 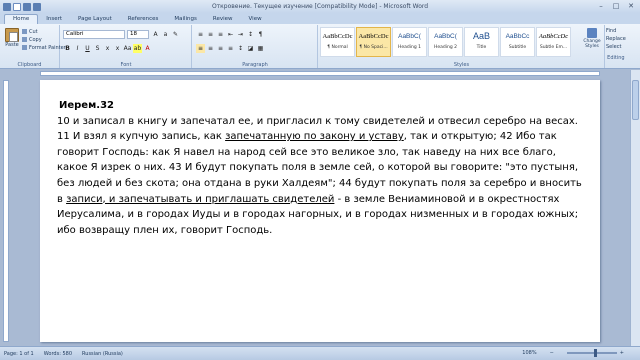 What do you see at coordinates (175, 34) in the screenshot?
I see `clear-format-icon: ✎` at bounding box center [175, 34].